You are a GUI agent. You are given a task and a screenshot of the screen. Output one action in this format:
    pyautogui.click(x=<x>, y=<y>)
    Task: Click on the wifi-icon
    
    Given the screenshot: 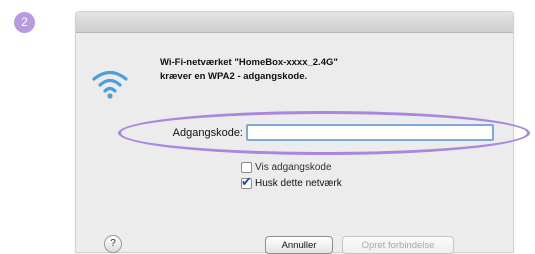 What is the action you would take?
    pyautogui.click(x=110, y=84)
    